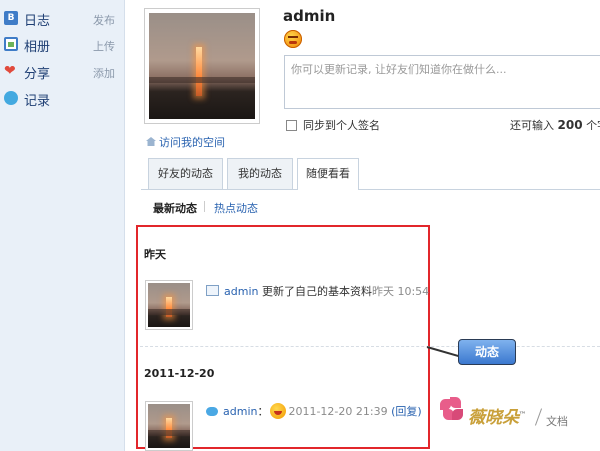 This screenshot has width=600, height=451. Describe the element at coordinates (37, 21) in the screenshot. I see `sidebar-item-label: 日志` at that location.